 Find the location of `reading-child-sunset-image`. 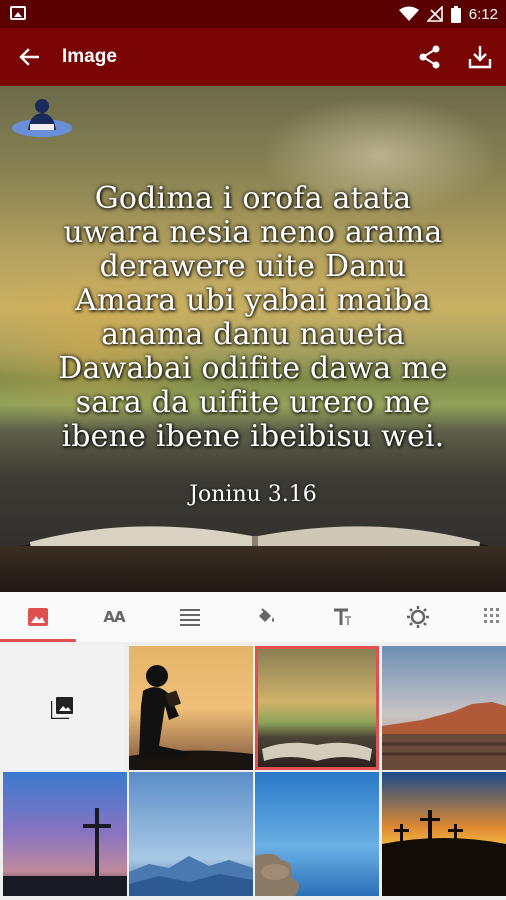

reading-child-sunset-image is located at coordinates (191, 708).